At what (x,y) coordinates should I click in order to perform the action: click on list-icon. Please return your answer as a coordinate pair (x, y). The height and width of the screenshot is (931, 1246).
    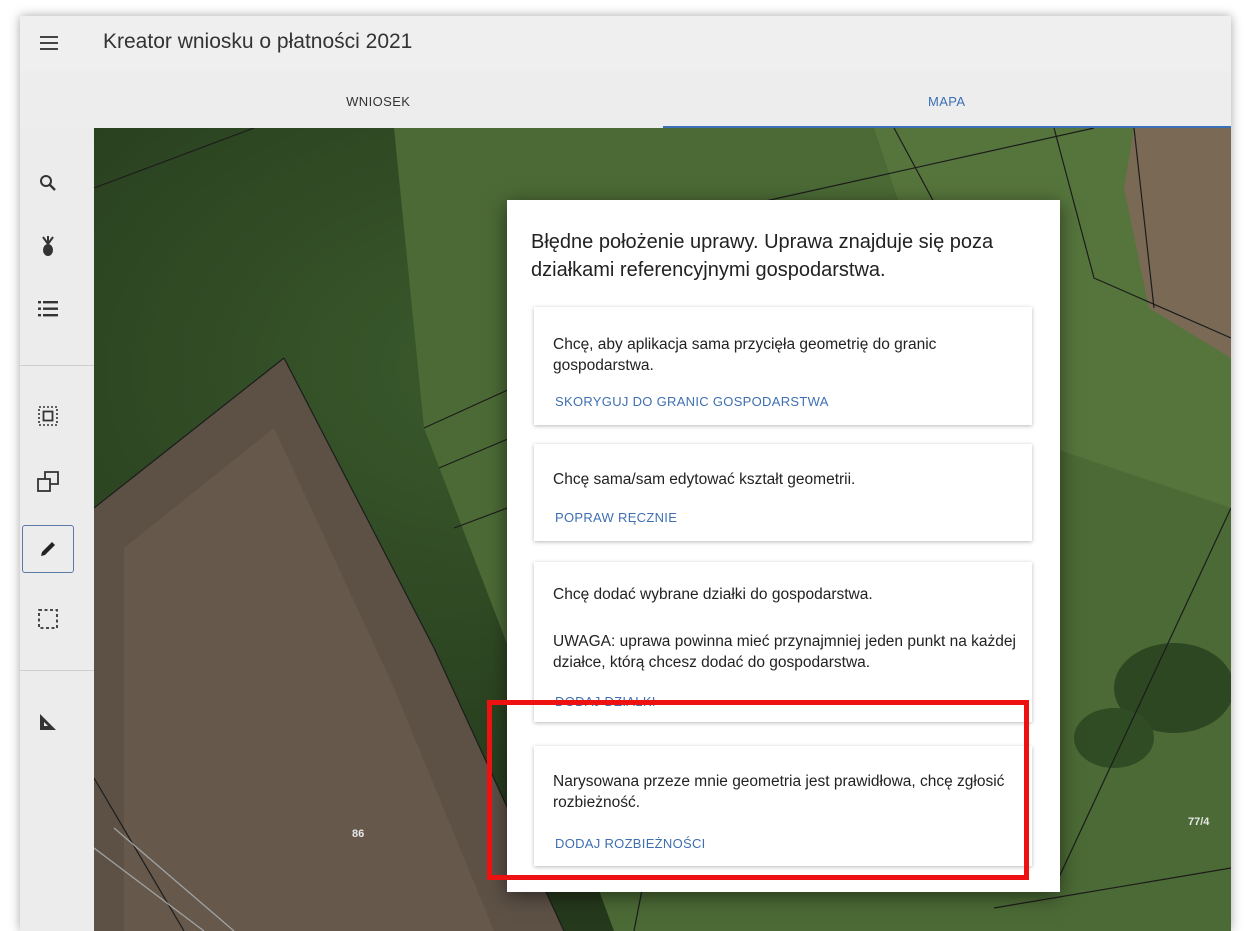
    Looking at the image, I should click on (48, 309).